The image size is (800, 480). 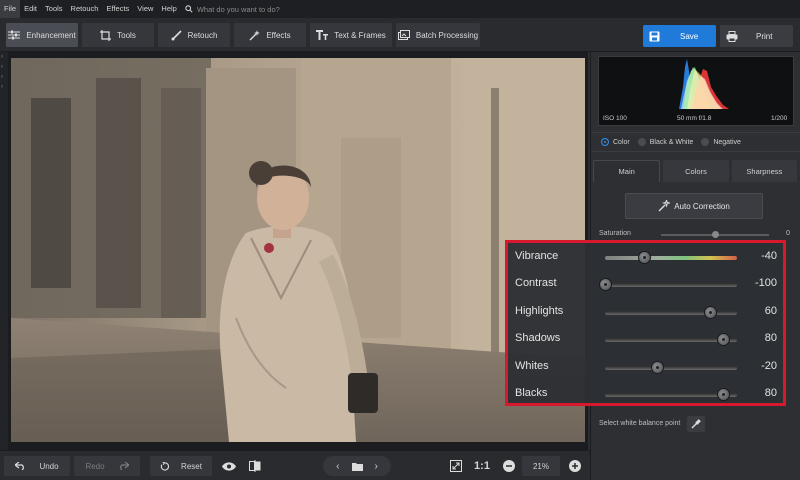 What do you see at coordinates (189, 9) in the screenshot?
I see `search-icon` at bounding box center [189, 9].